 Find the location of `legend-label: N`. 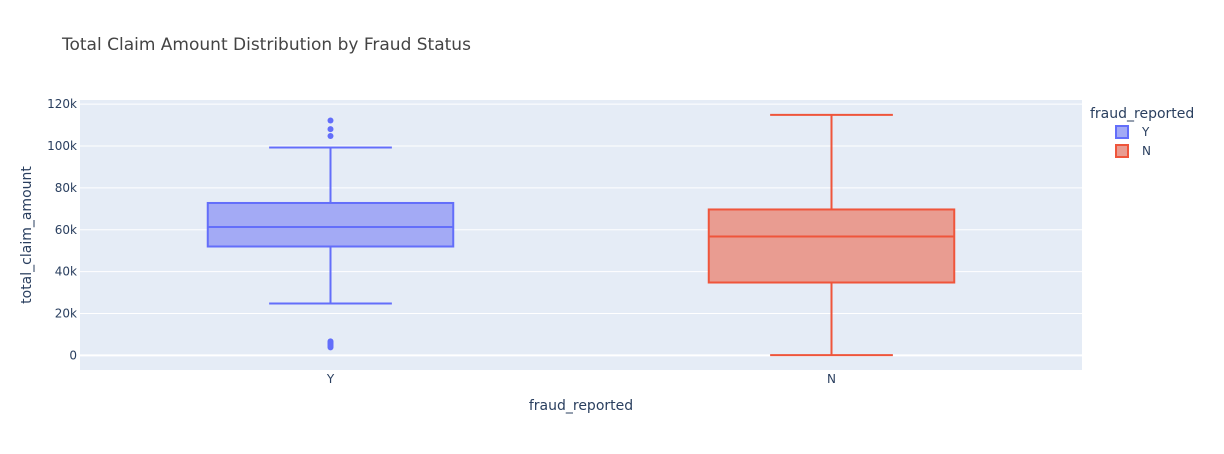

legend-label: N is located at coordinates (1146, 151).